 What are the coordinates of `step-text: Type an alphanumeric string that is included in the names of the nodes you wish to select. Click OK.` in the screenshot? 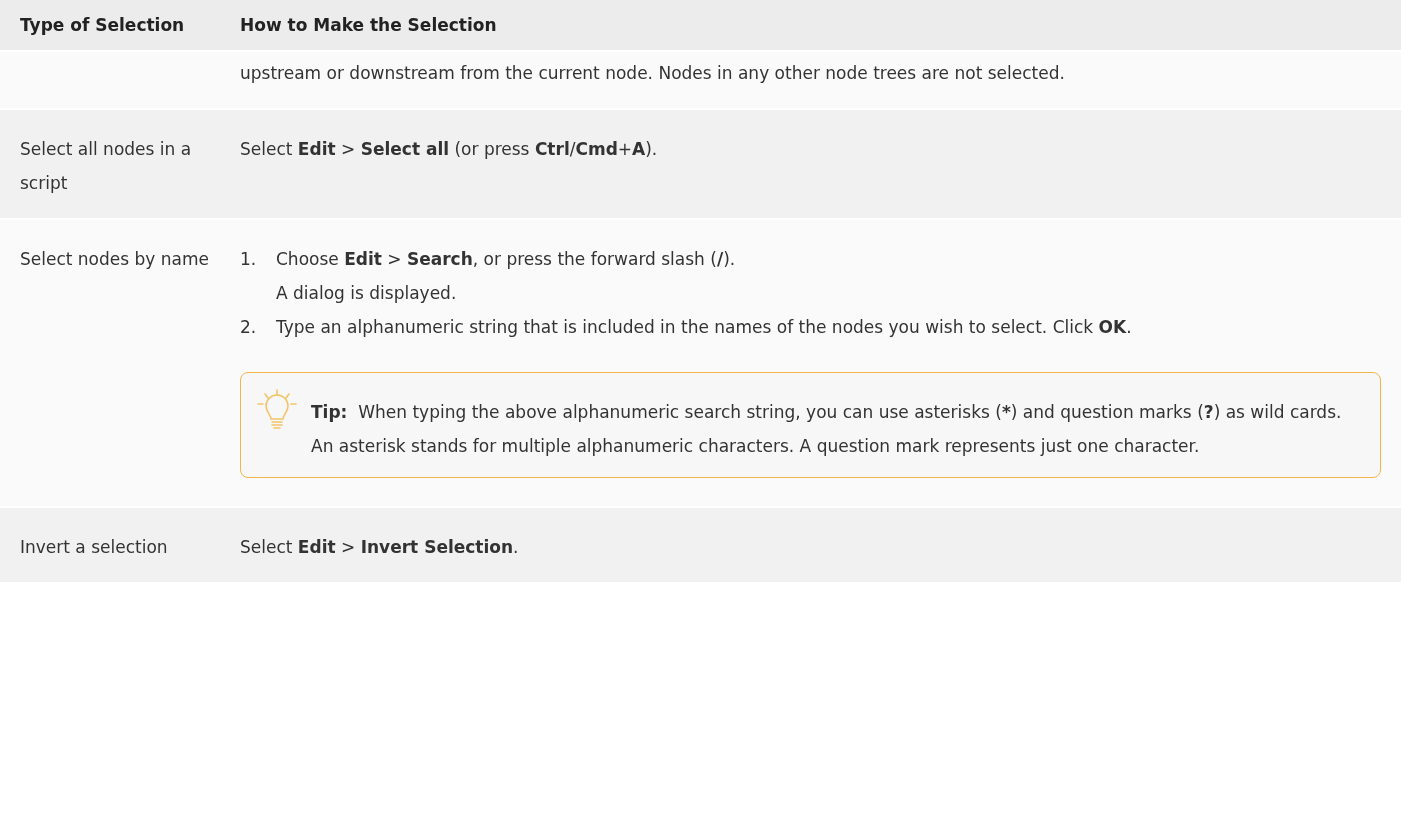 It's located at (704, 327).